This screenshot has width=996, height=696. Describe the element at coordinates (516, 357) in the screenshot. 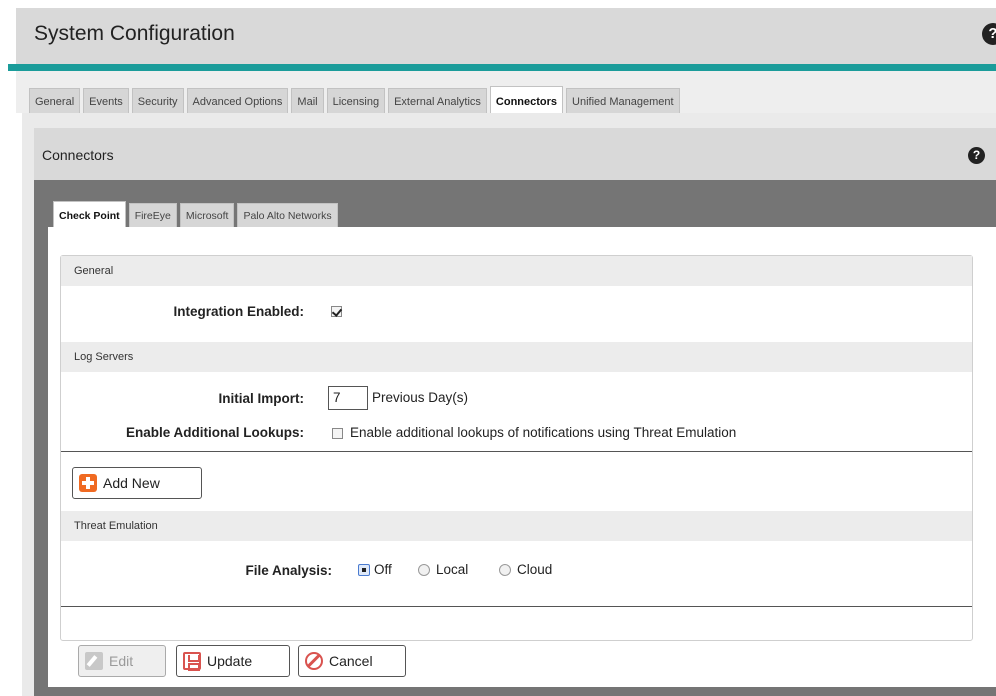

I see `section-log-servers-header: Log Servers` at that location.